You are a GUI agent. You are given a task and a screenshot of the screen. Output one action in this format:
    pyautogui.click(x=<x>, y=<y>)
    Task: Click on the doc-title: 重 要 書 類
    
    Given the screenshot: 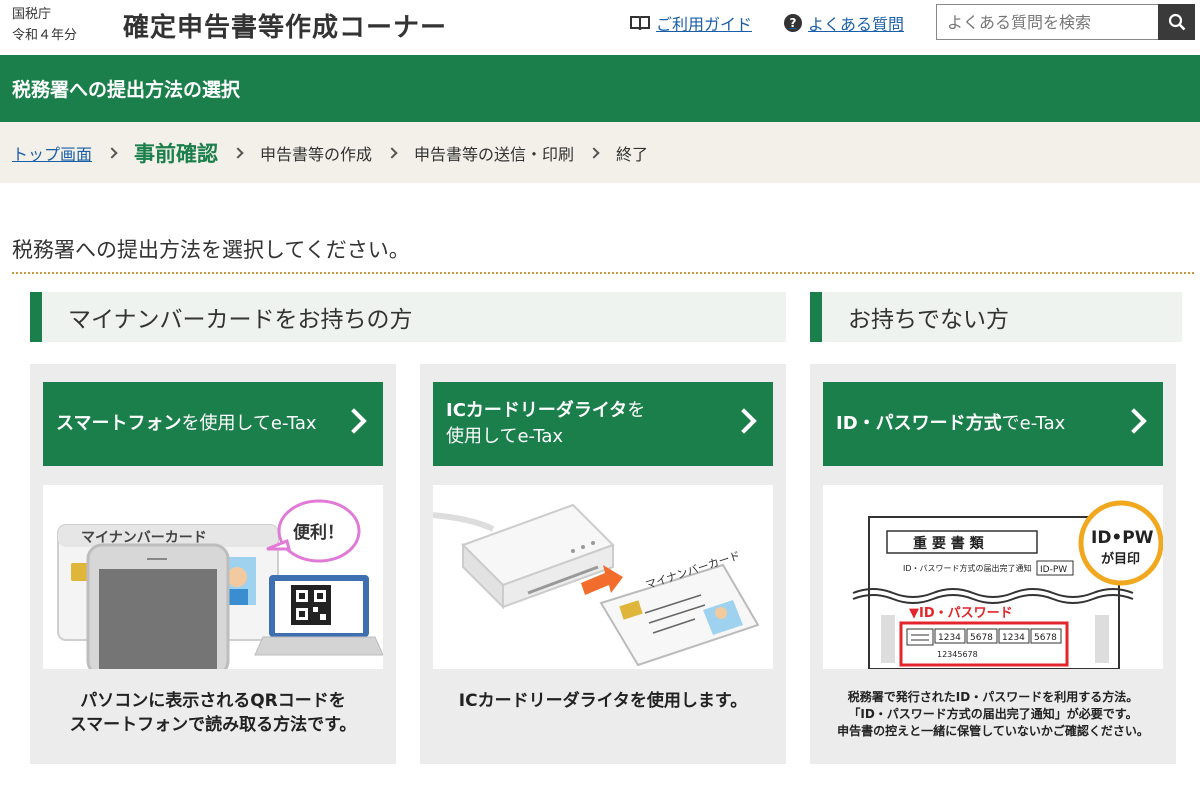 What is the action you would take?
    pyautogui.click(x=949, y=543)
    